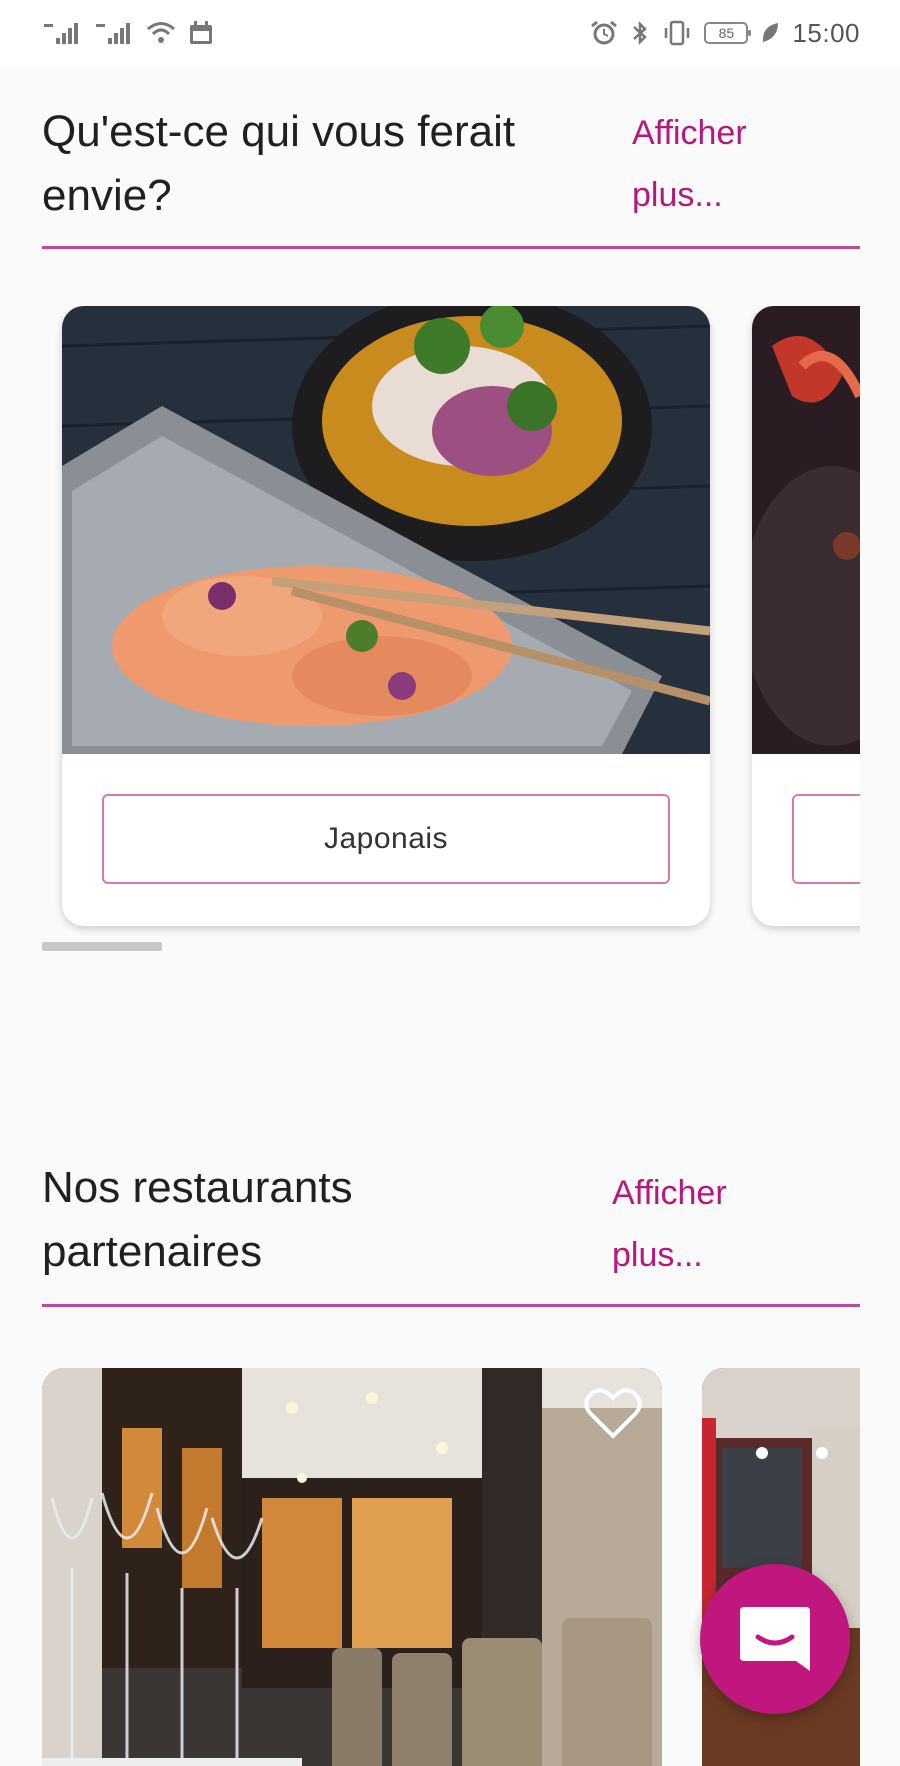 This screenshot has width=900, height=1766. Describe the element at coordinates (826, 32) in the screenshot. I see `status-time: 15:00` at that location.